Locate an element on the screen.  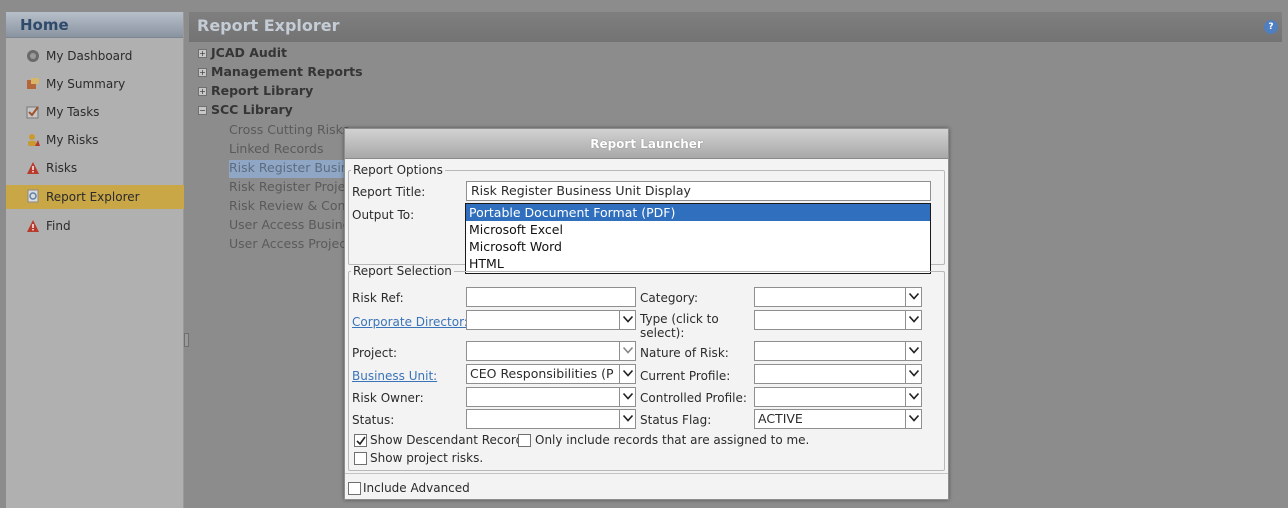
output-option-word: Microsoft Word is located at coordinates (698, 246).